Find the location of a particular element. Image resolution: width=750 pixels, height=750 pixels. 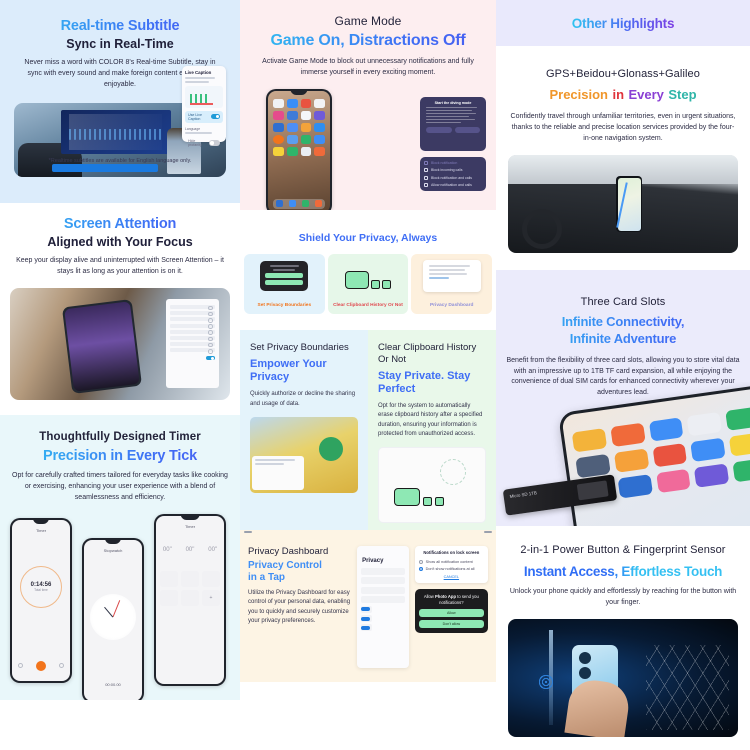

slots-title-line2: Infinite Adventure is located at coordinates (623, 338).